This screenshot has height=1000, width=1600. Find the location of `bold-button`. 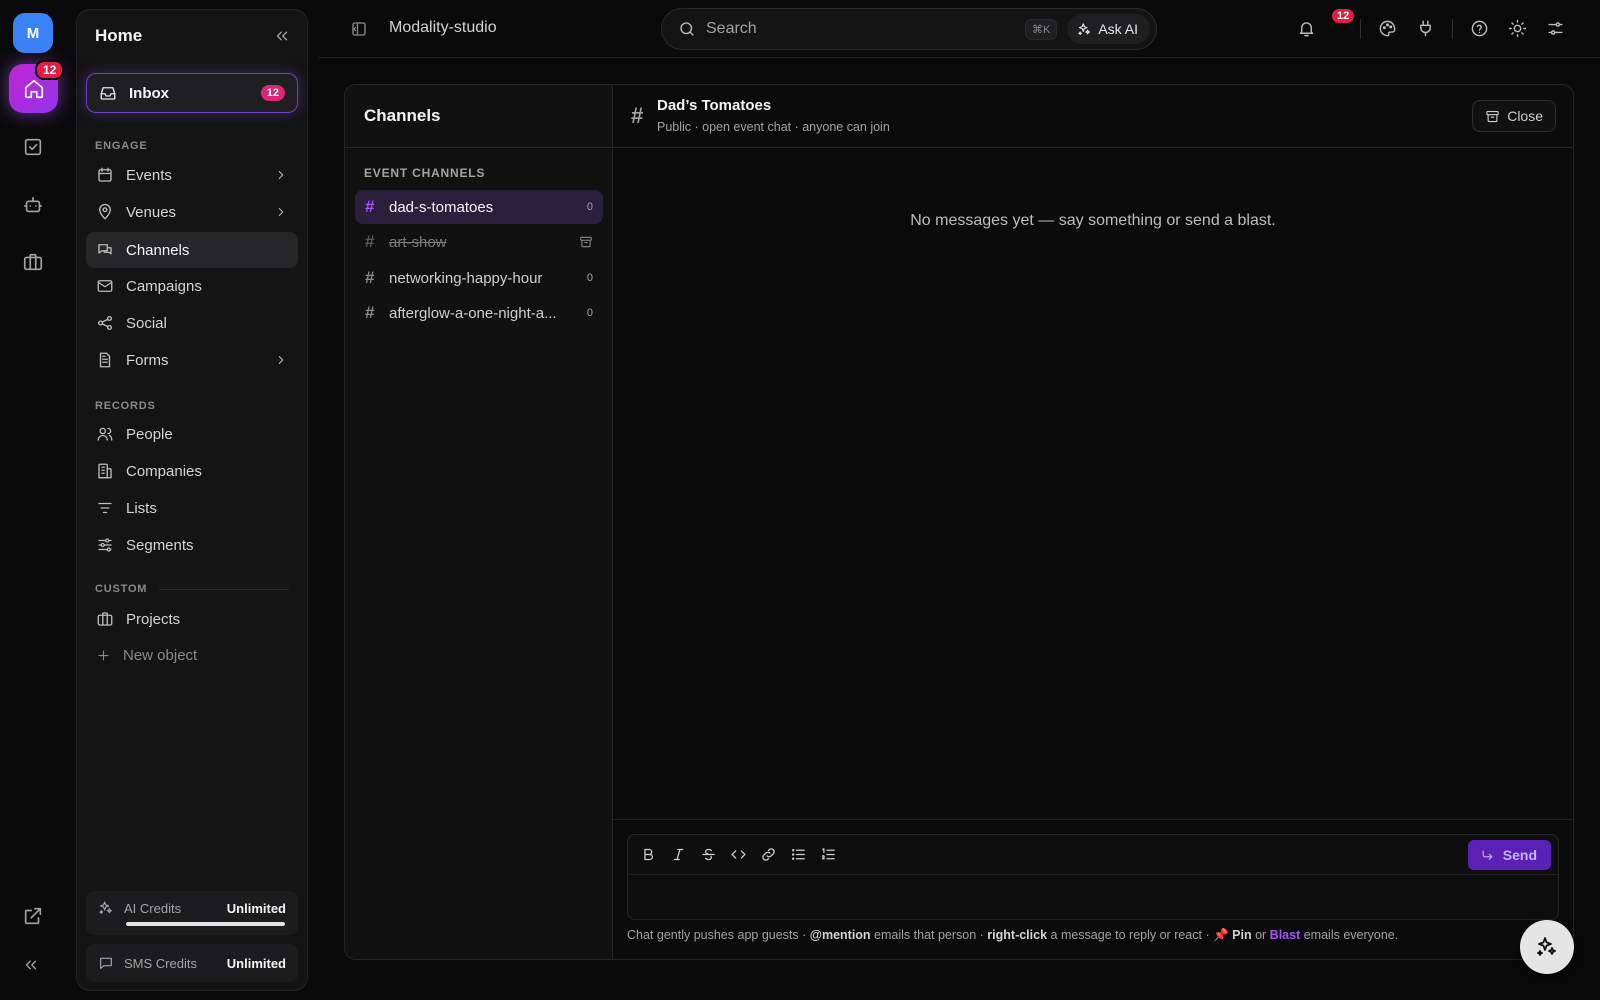

bold-button is located at coordinates (648, 854).